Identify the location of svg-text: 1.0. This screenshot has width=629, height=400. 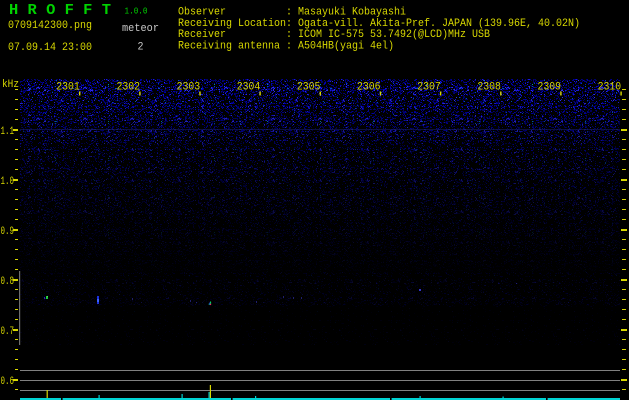
(8, 182).